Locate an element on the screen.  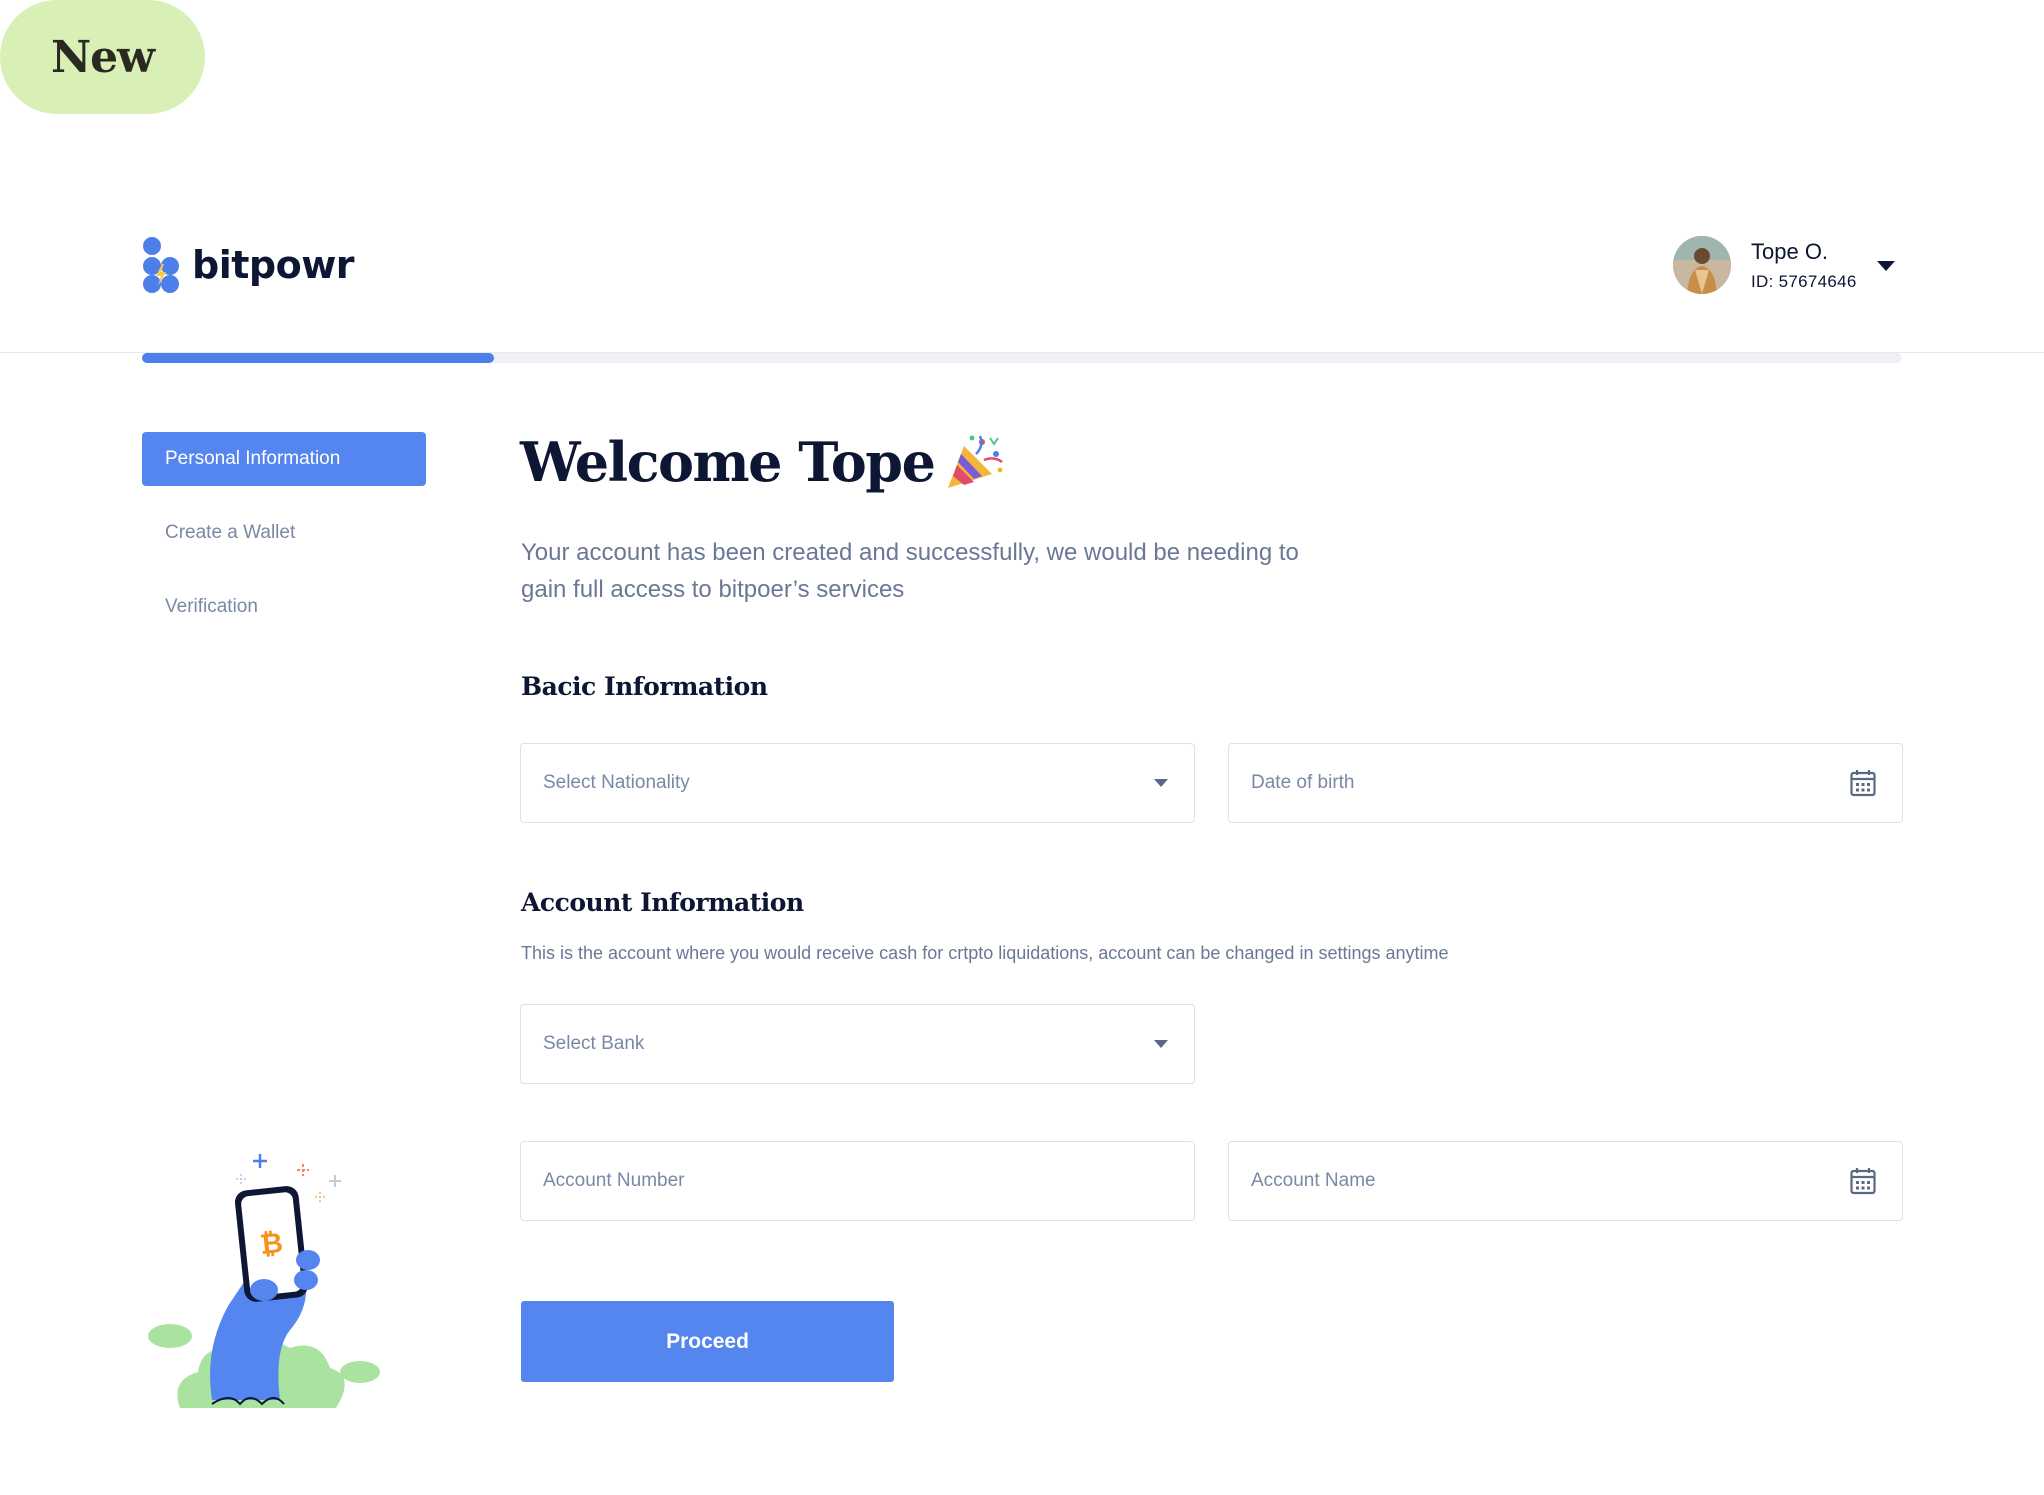
sidebar-item-verification: Verification is located at coordinates (211, 607).